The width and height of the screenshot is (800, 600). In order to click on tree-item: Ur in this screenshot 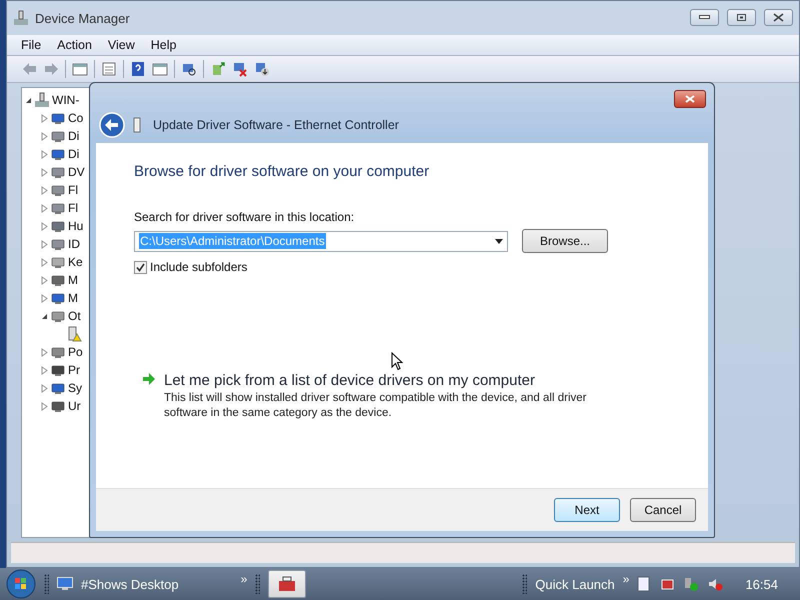, I will do `click(74, 406)`.